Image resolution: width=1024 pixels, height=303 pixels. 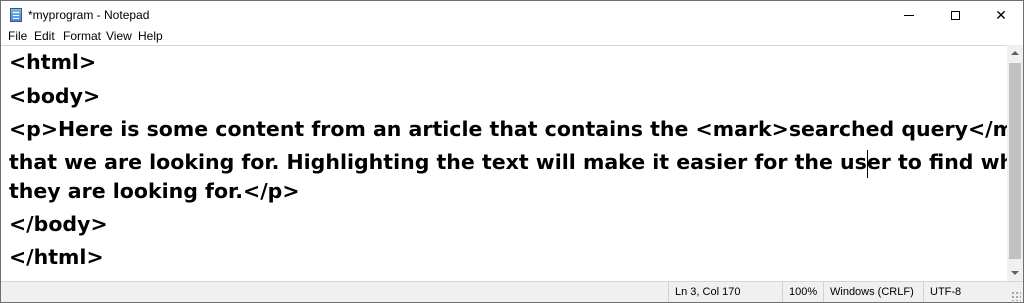 I want to click on vertical-scrollbar, so click(x=1015, y=163).